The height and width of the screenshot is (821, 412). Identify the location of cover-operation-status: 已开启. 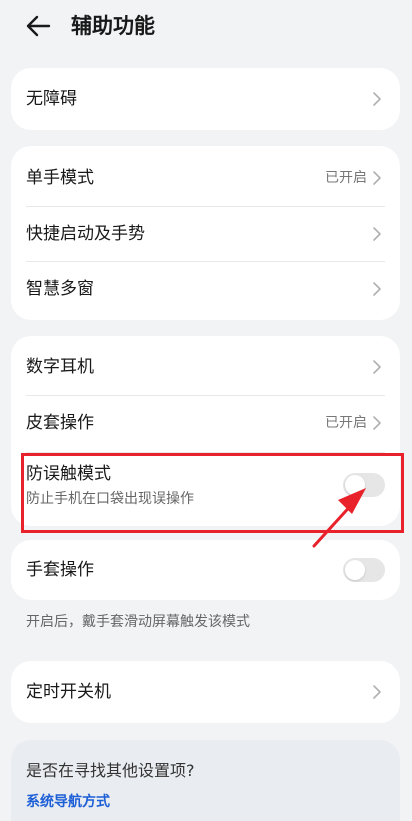
(346, 423).